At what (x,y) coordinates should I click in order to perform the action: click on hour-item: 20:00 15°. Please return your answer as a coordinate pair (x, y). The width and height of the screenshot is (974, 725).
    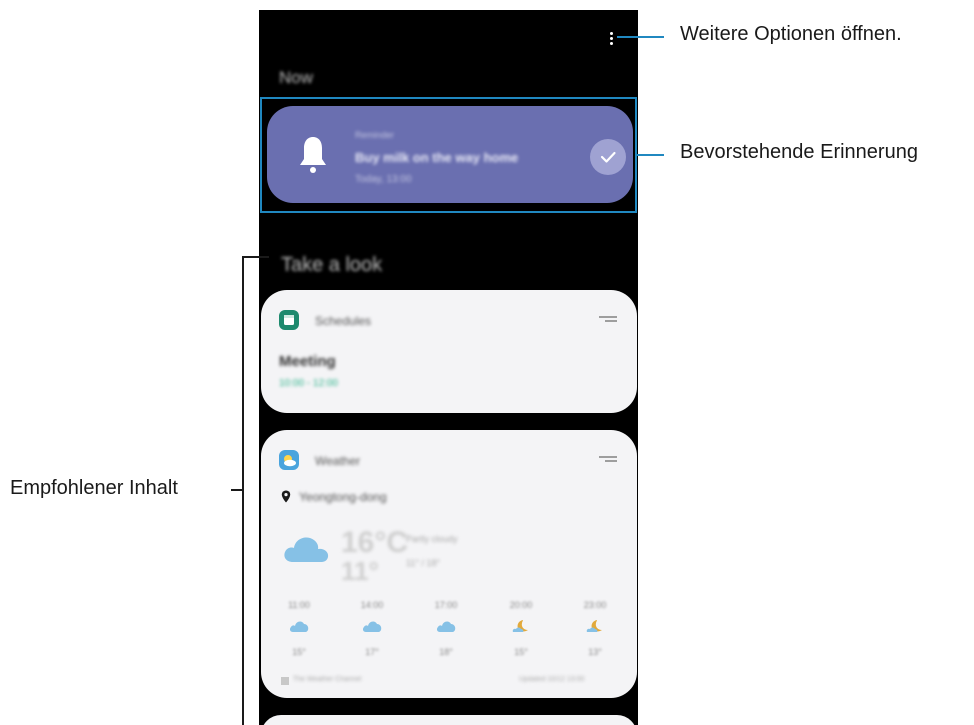
    Looking at the image, I should click on (521, 628).